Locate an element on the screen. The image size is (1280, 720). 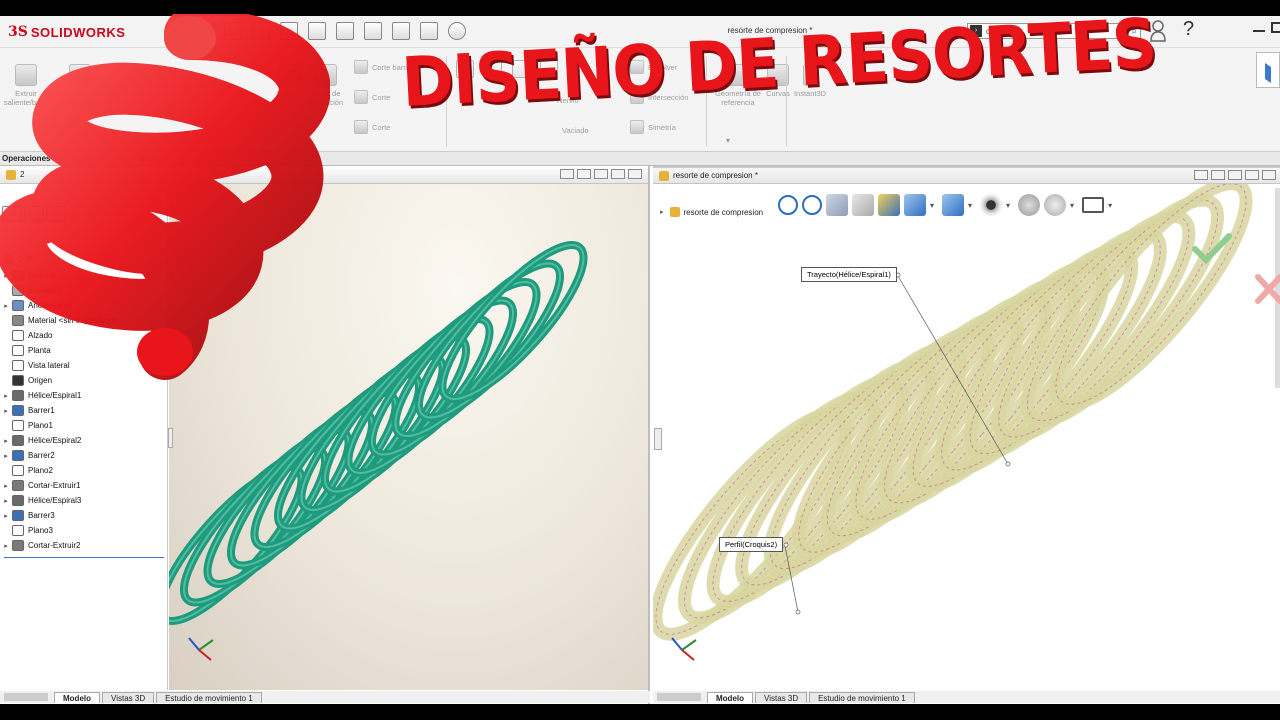
tree-item: Plano2 is located at coordinates (84, 470).